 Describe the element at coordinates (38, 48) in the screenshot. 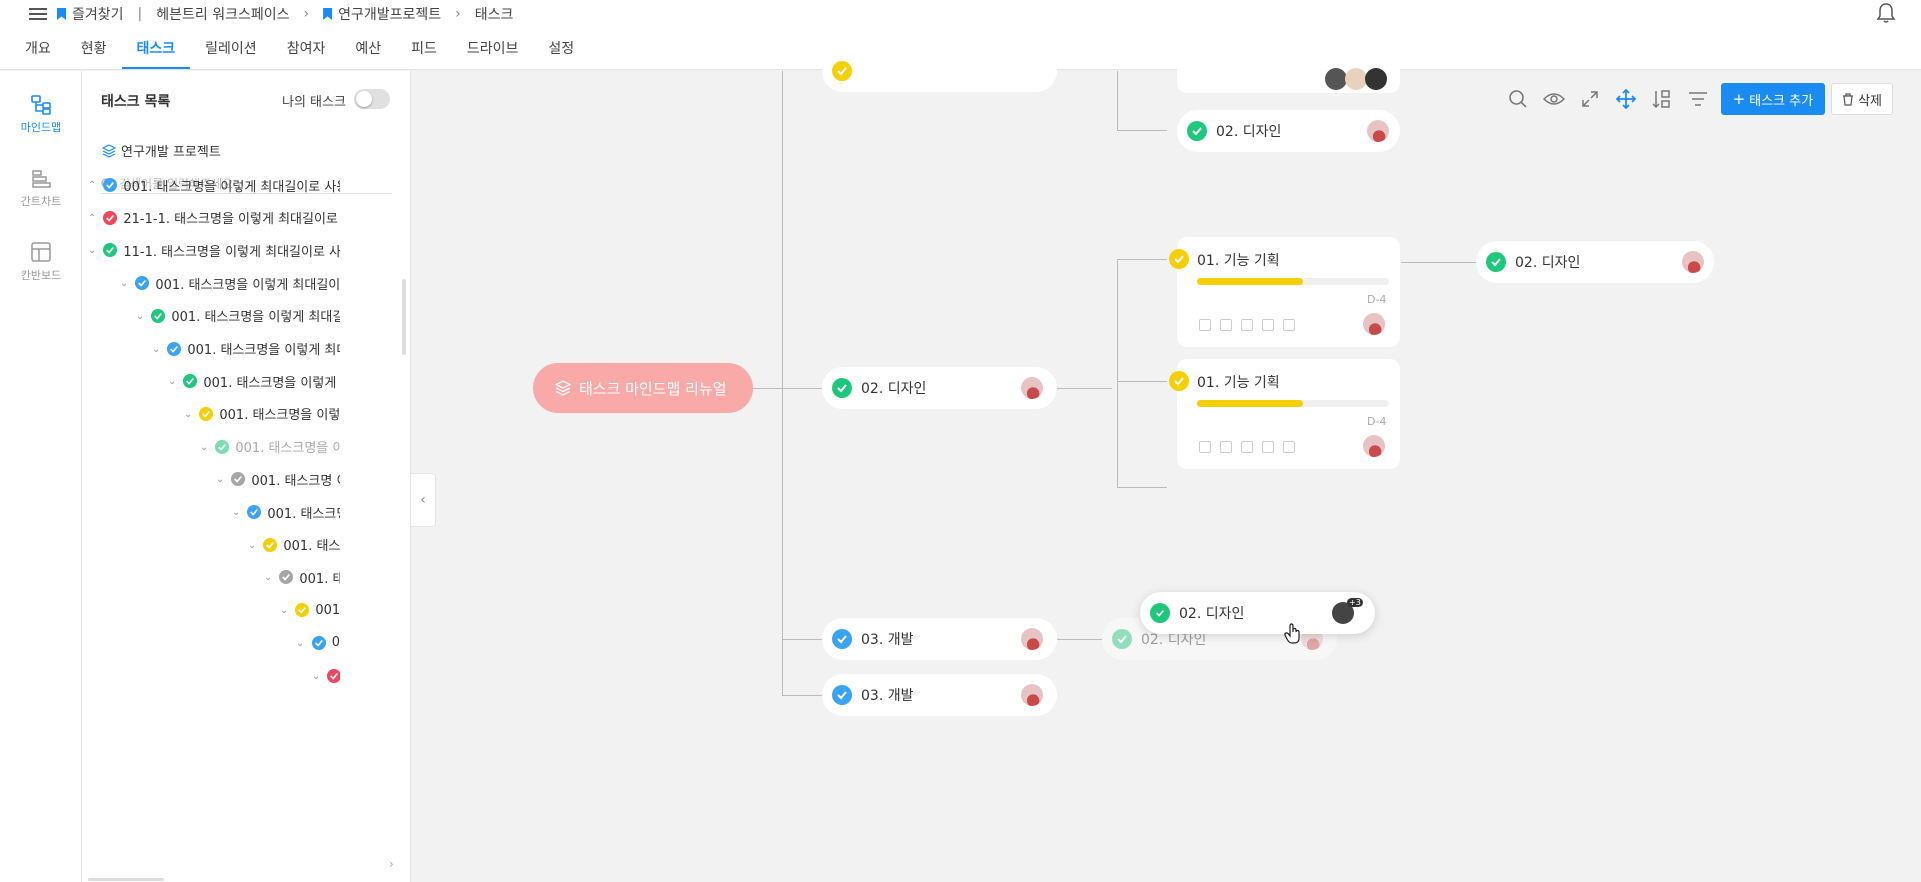

I see `tab-overview: 개요` at that location.